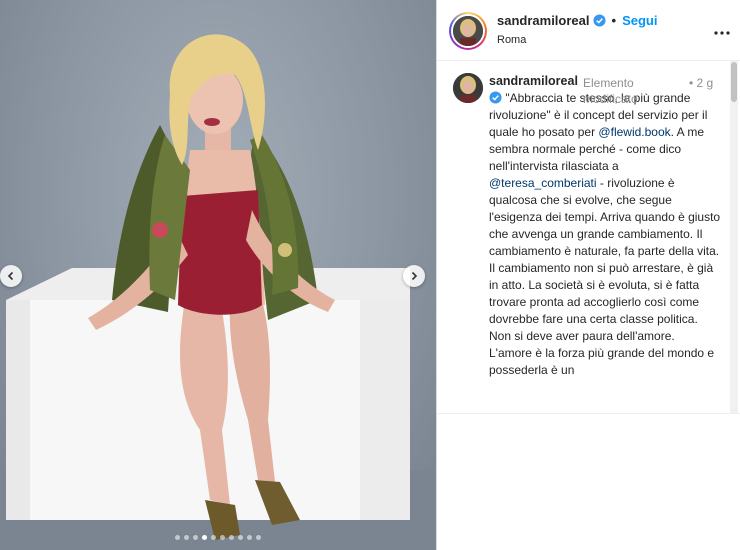 This screenshot has height=550, width=740. I want to click on carousel-prev-button, so click(11, 276).